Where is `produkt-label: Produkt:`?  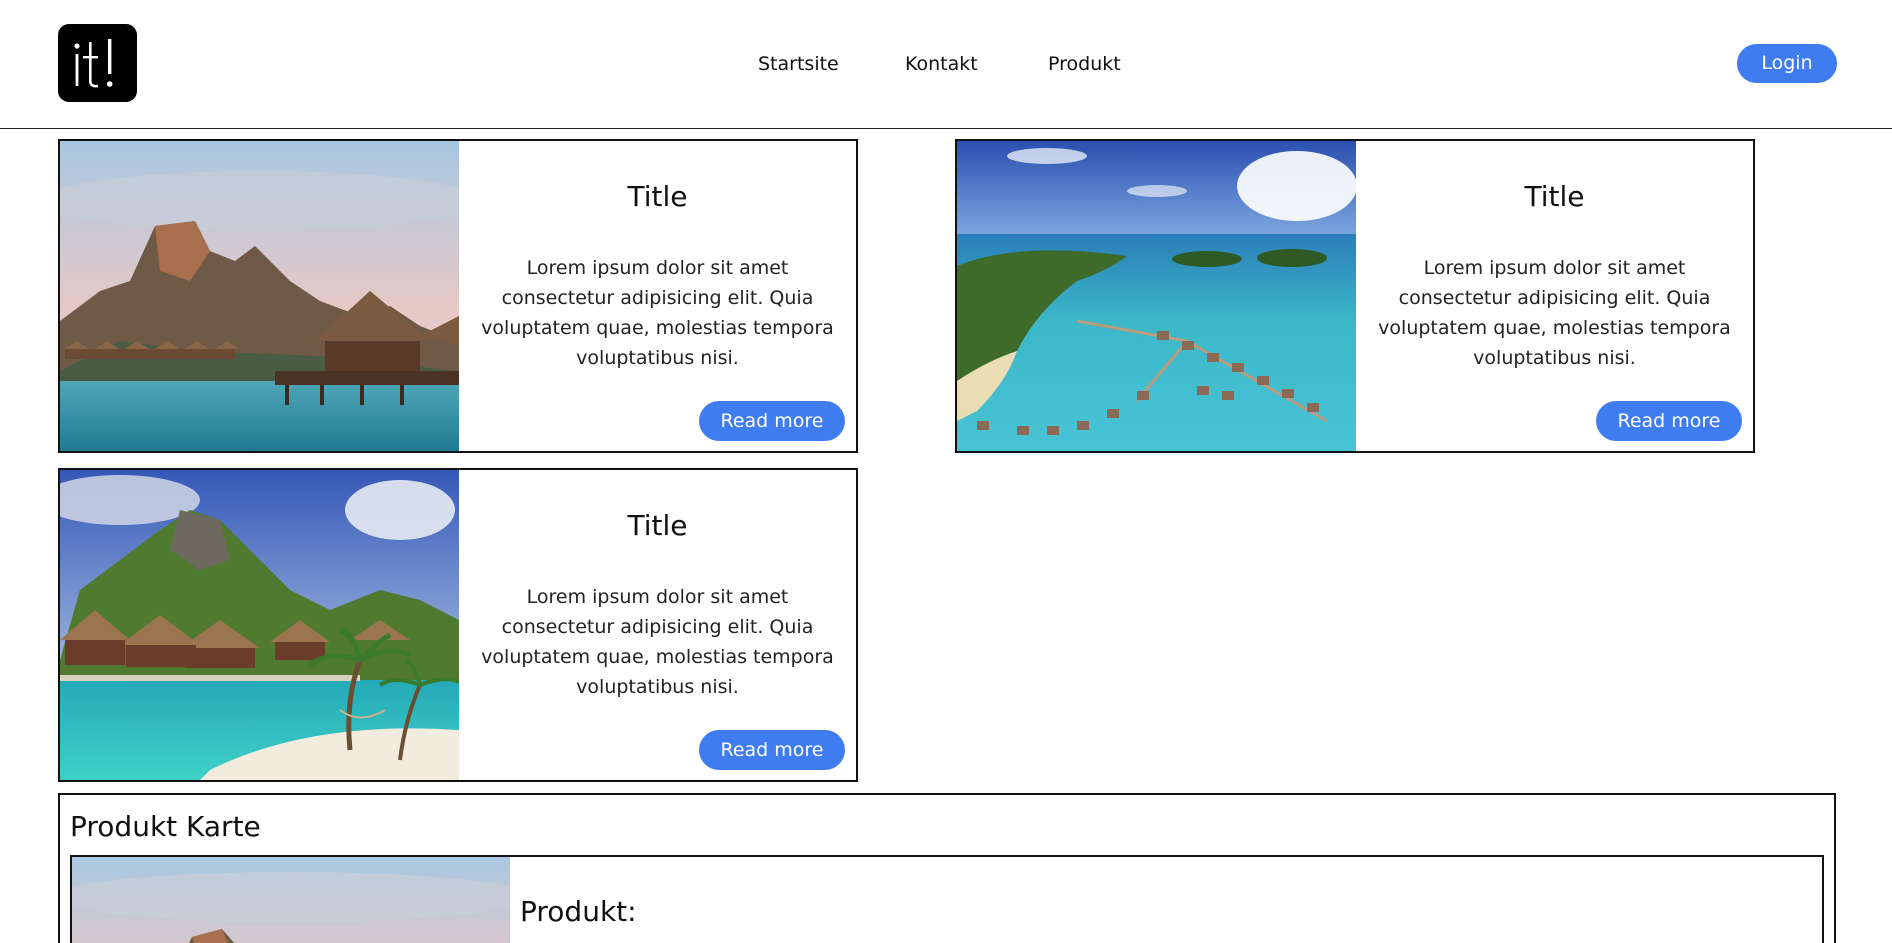 produkt-label: Produkt: is located at coordinates (578, 911).